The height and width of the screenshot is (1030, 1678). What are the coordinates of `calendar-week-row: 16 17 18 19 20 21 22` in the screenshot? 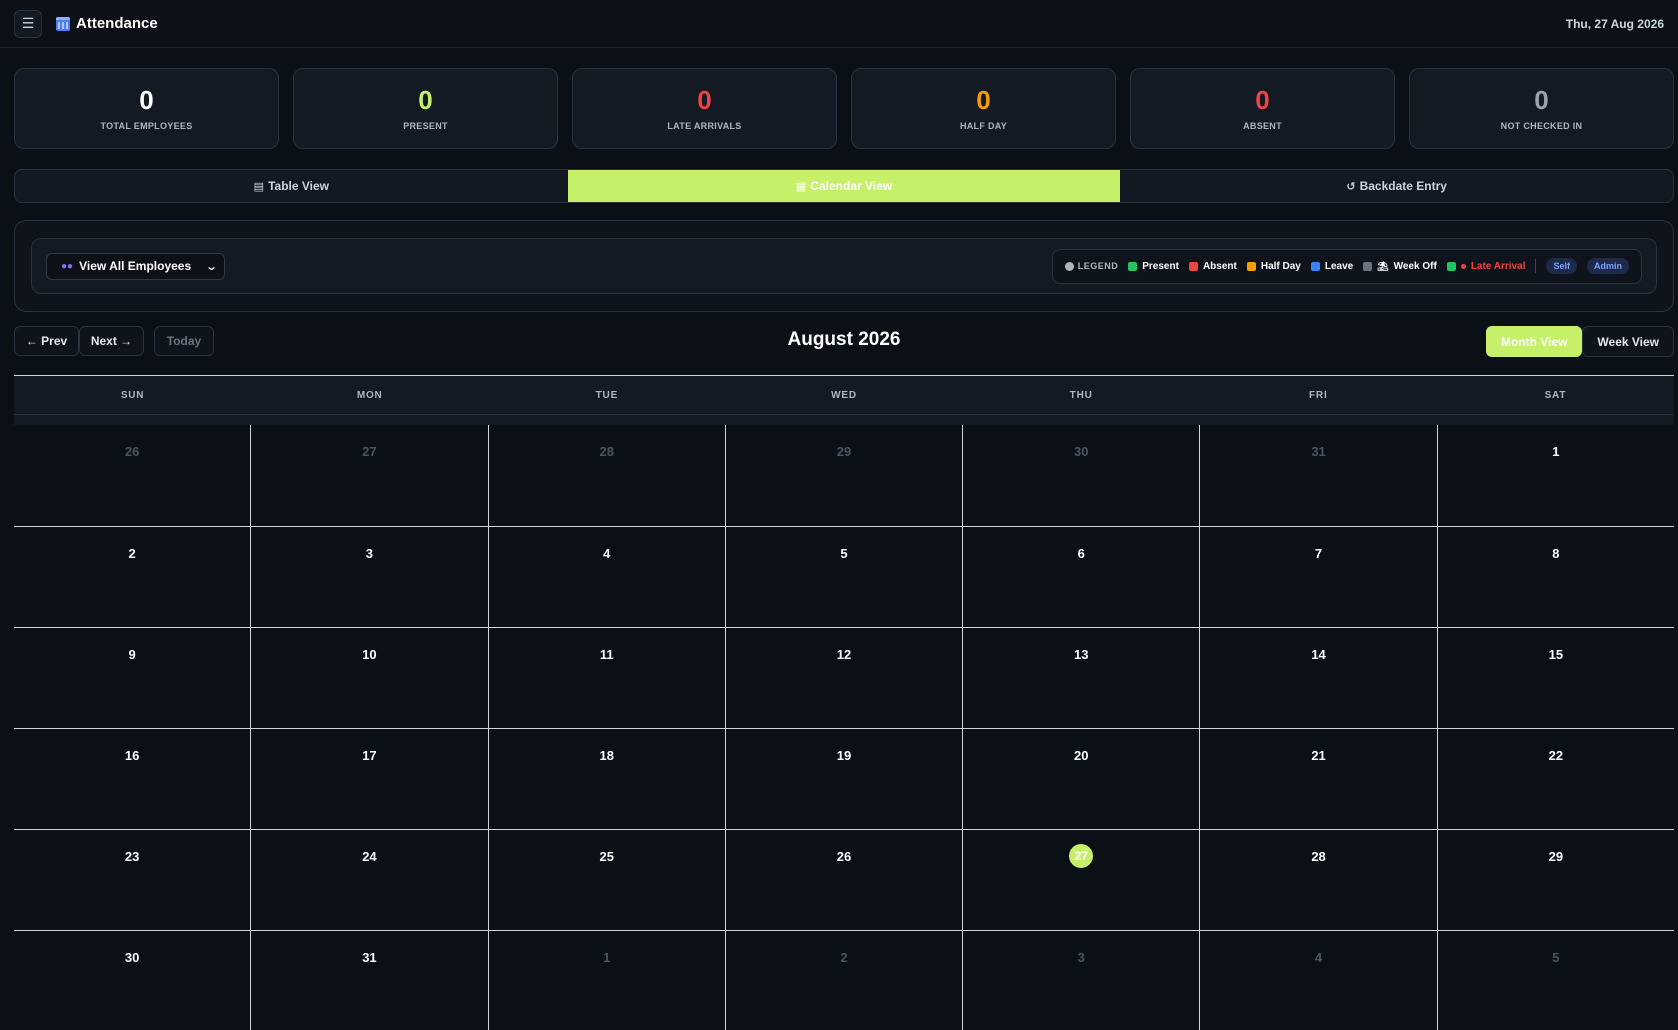 It's located at (844, 778).